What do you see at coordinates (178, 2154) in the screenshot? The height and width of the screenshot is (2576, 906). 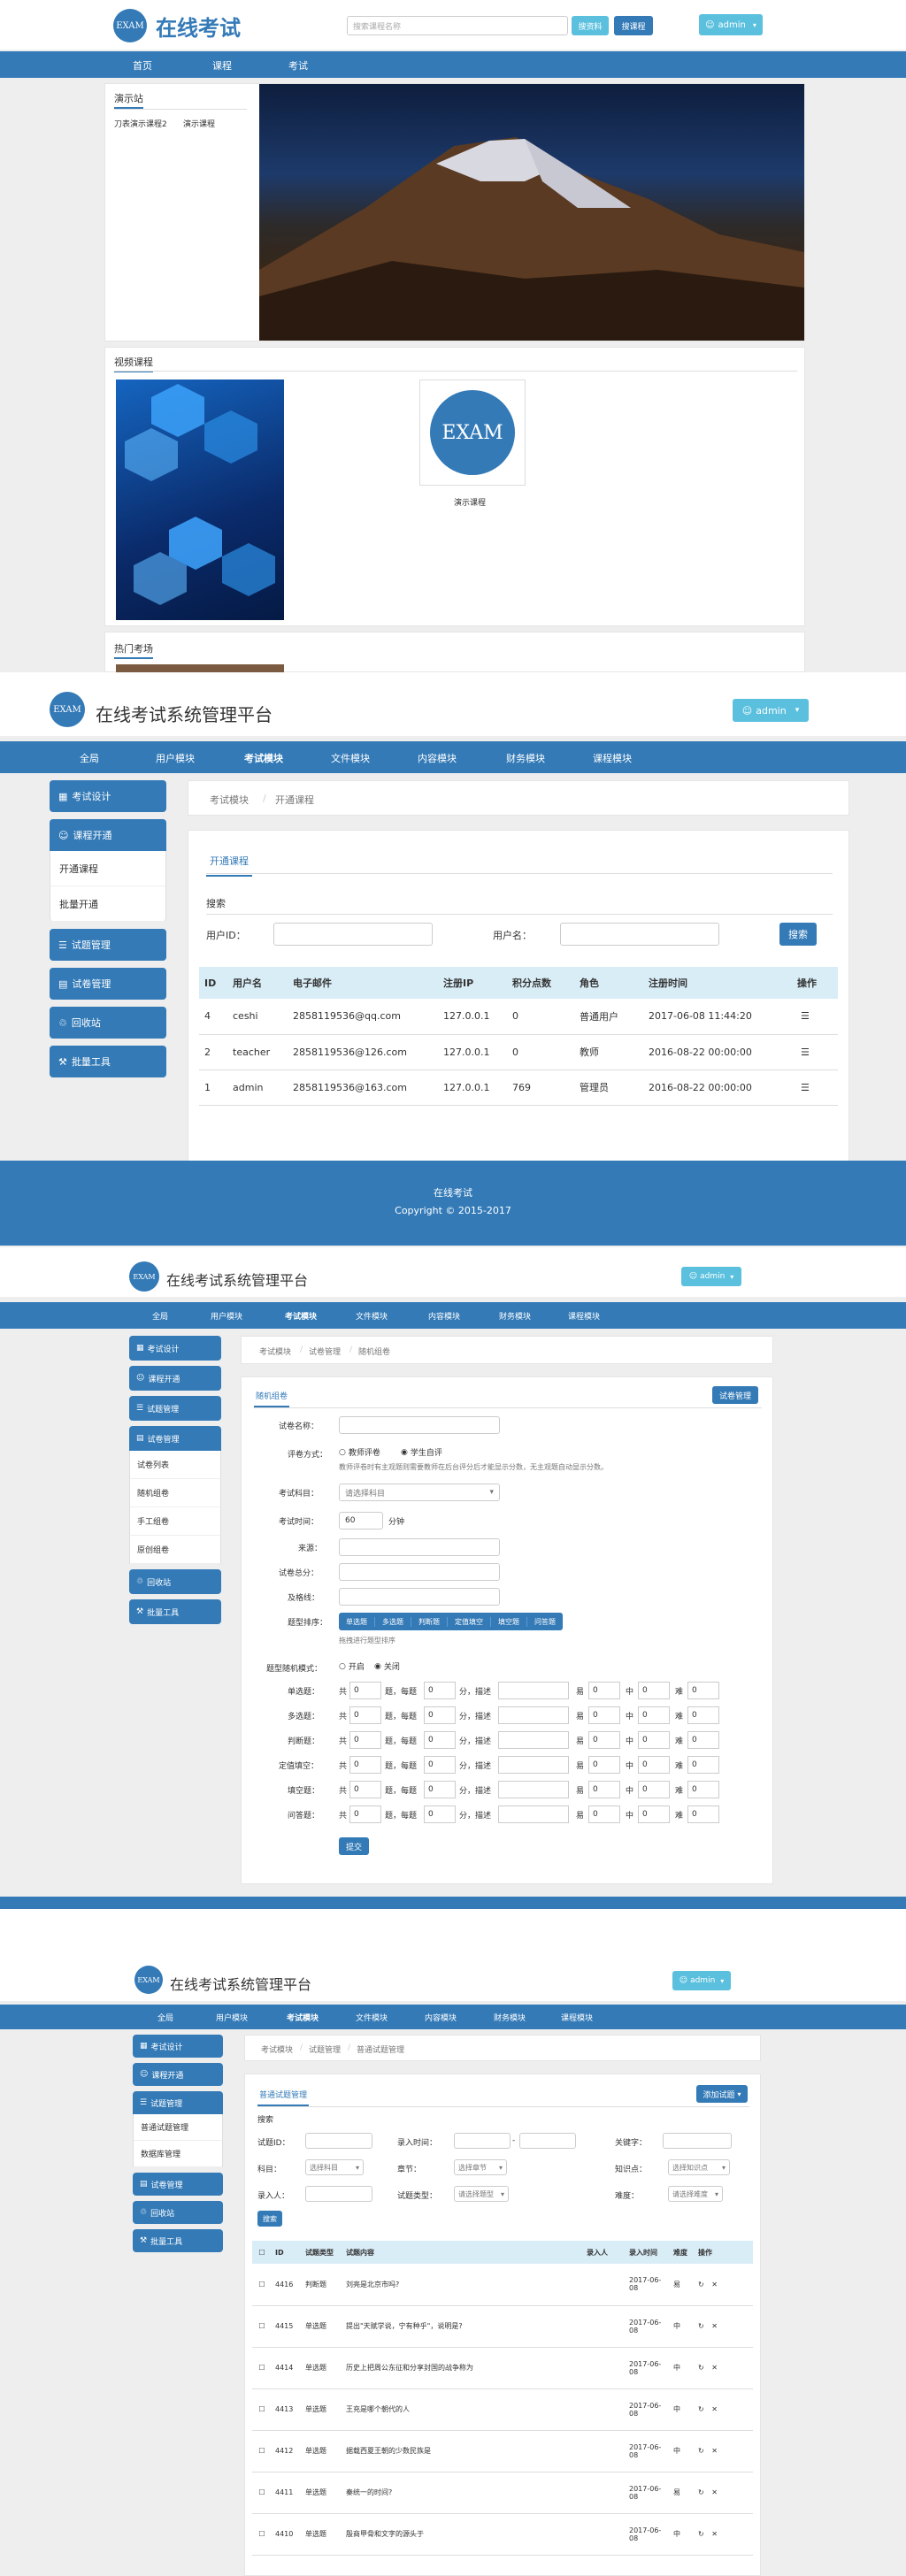 I see `sidebar-sub-database: 数据库管理` at bounding box center [178, 2154].